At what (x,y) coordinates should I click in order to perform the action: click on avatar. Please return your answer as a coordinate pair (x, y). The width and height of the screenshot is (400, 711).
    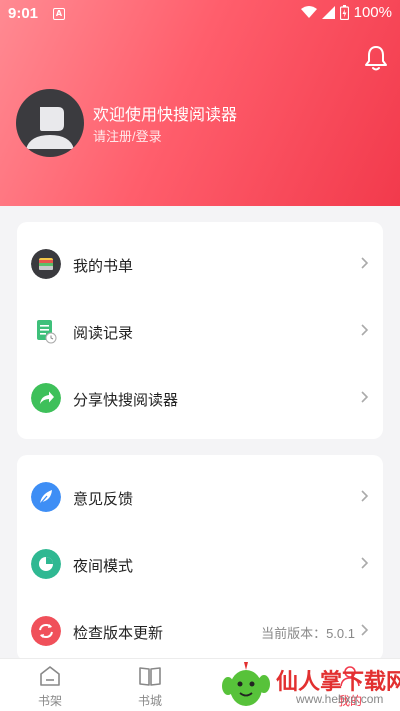
    Looking at the image, I should click on (50, 123).